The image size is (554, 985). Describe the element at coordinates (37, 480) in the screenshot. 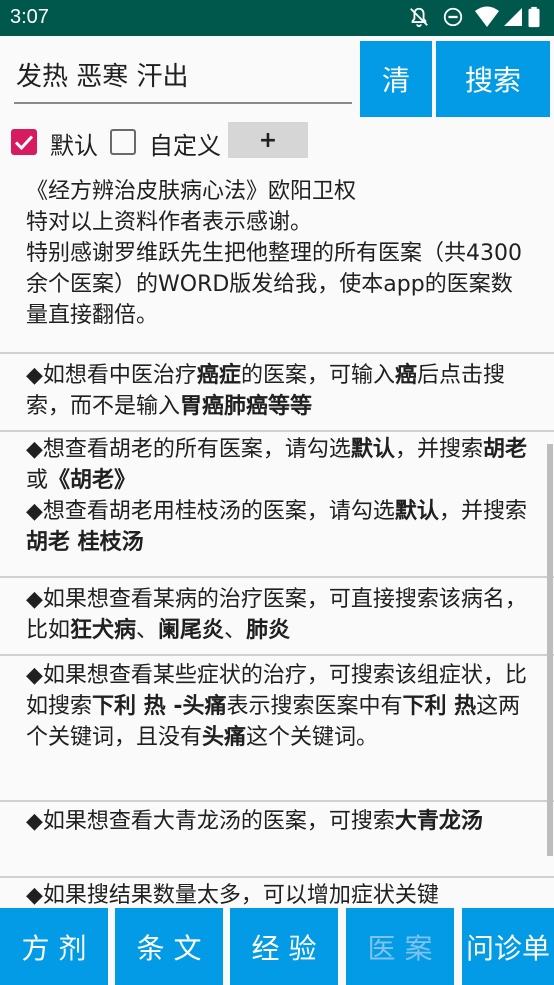

I see `tip-text: 或` at that location.